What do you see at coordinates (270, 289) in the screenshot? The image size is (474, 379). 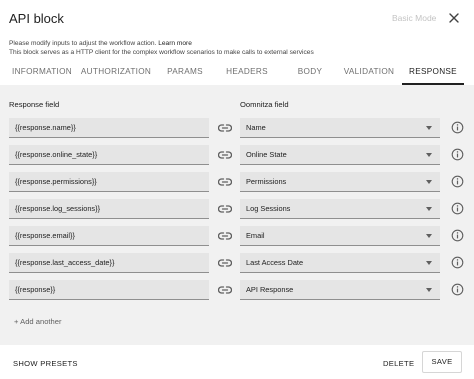 I see `oomnitza-field-value: API Response` at bounding box center [270, 289].